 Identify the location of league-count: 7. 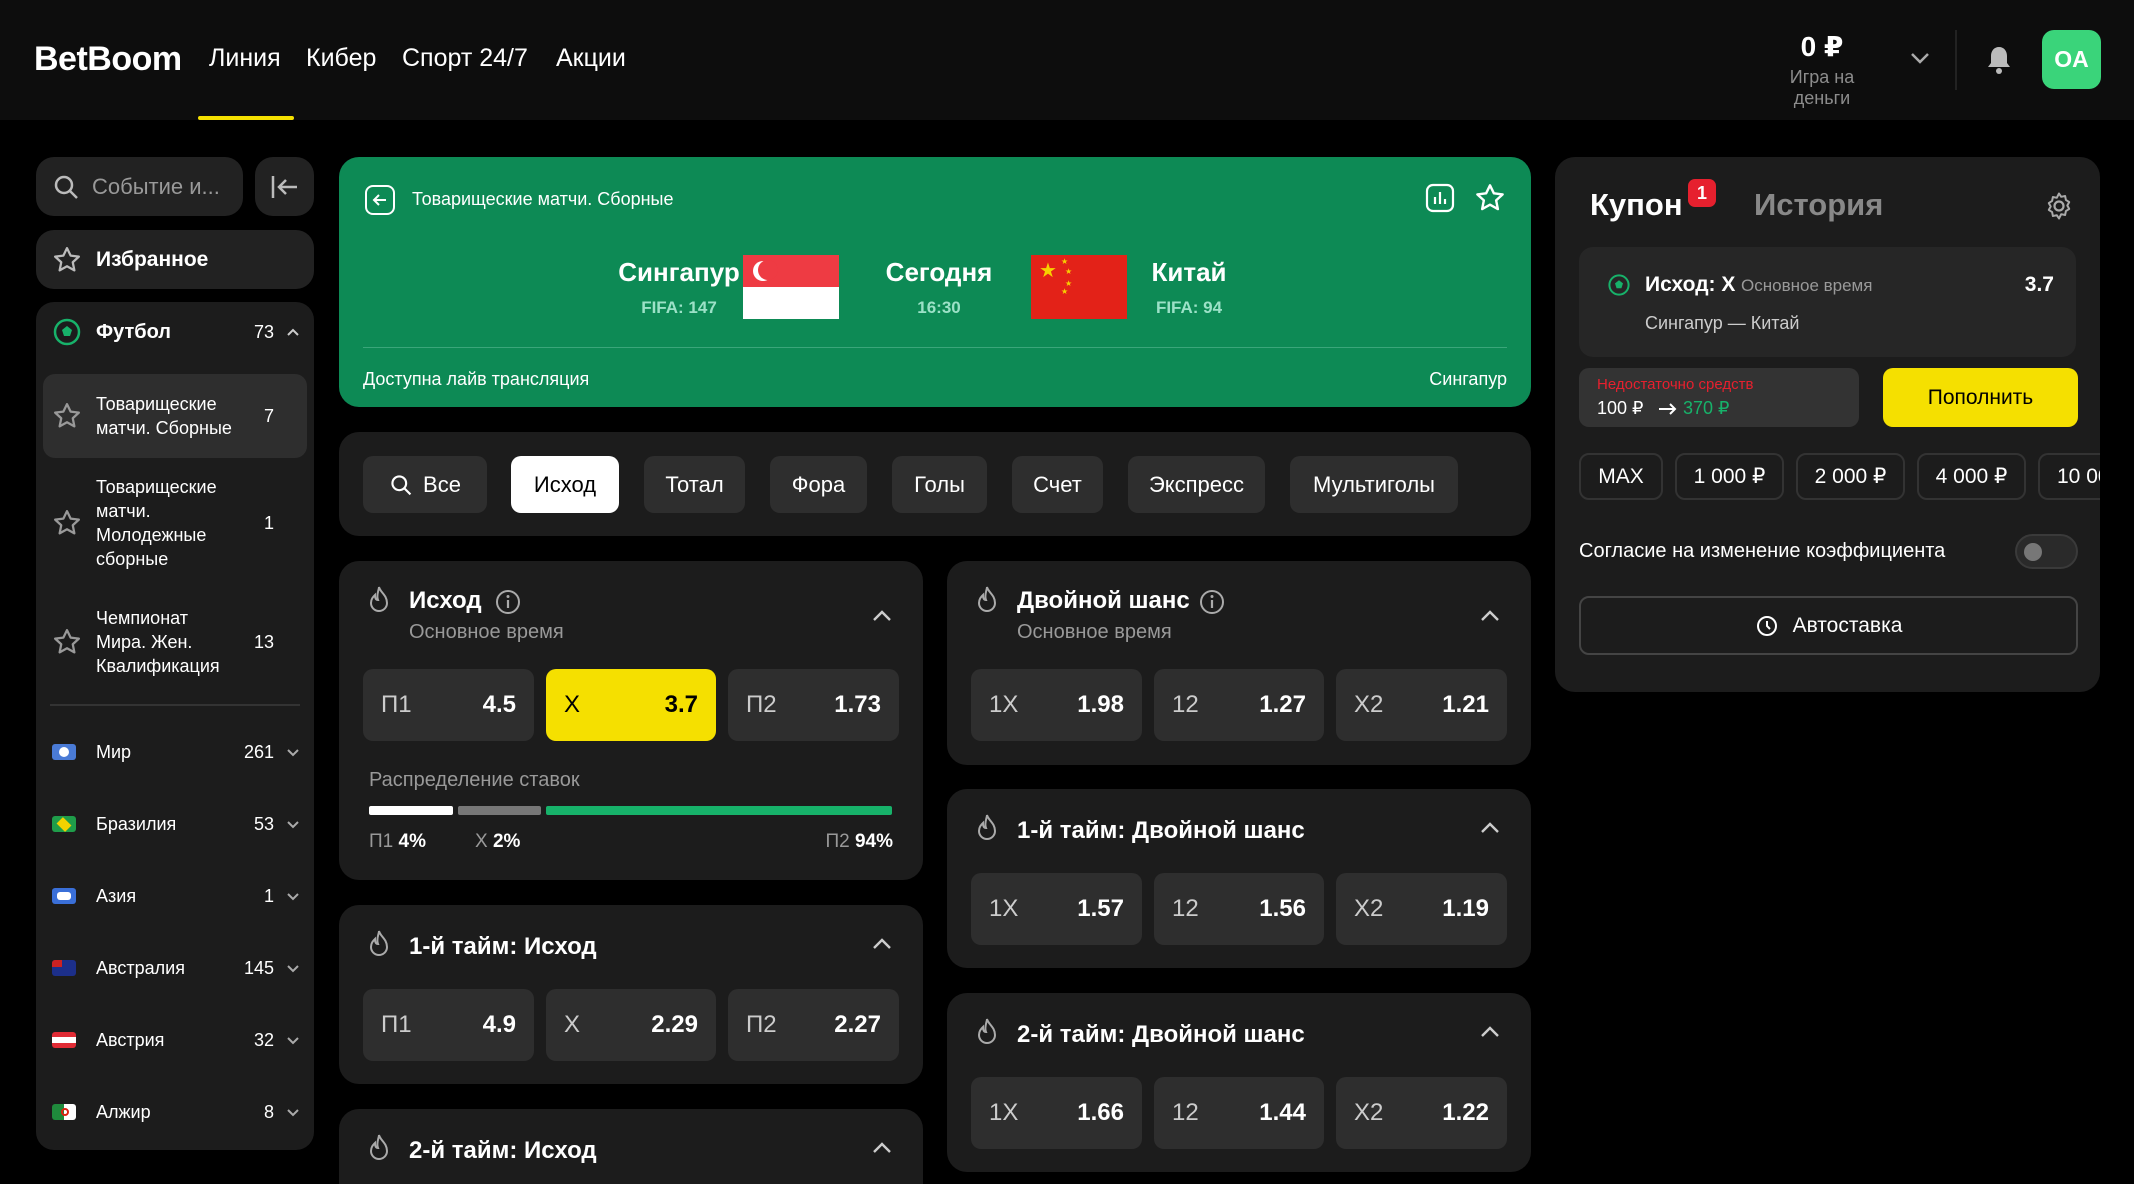
(268, 415).